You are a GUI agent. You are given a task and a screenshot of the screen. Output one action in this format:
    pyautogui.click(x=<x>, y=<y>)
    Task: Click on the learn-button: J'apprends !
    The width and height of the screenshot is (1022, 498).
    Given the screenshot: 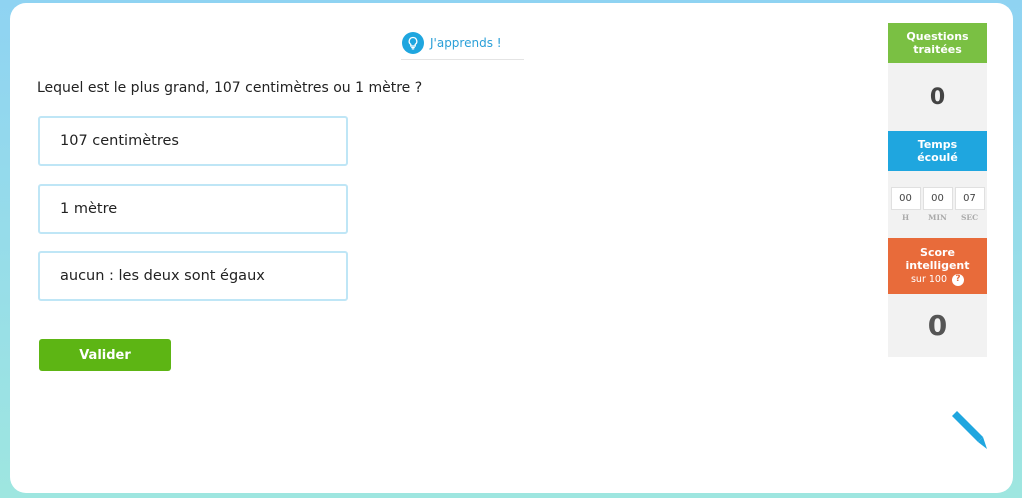 What is the action you would take?
    pyautogui.click(x=462, y=43)
    